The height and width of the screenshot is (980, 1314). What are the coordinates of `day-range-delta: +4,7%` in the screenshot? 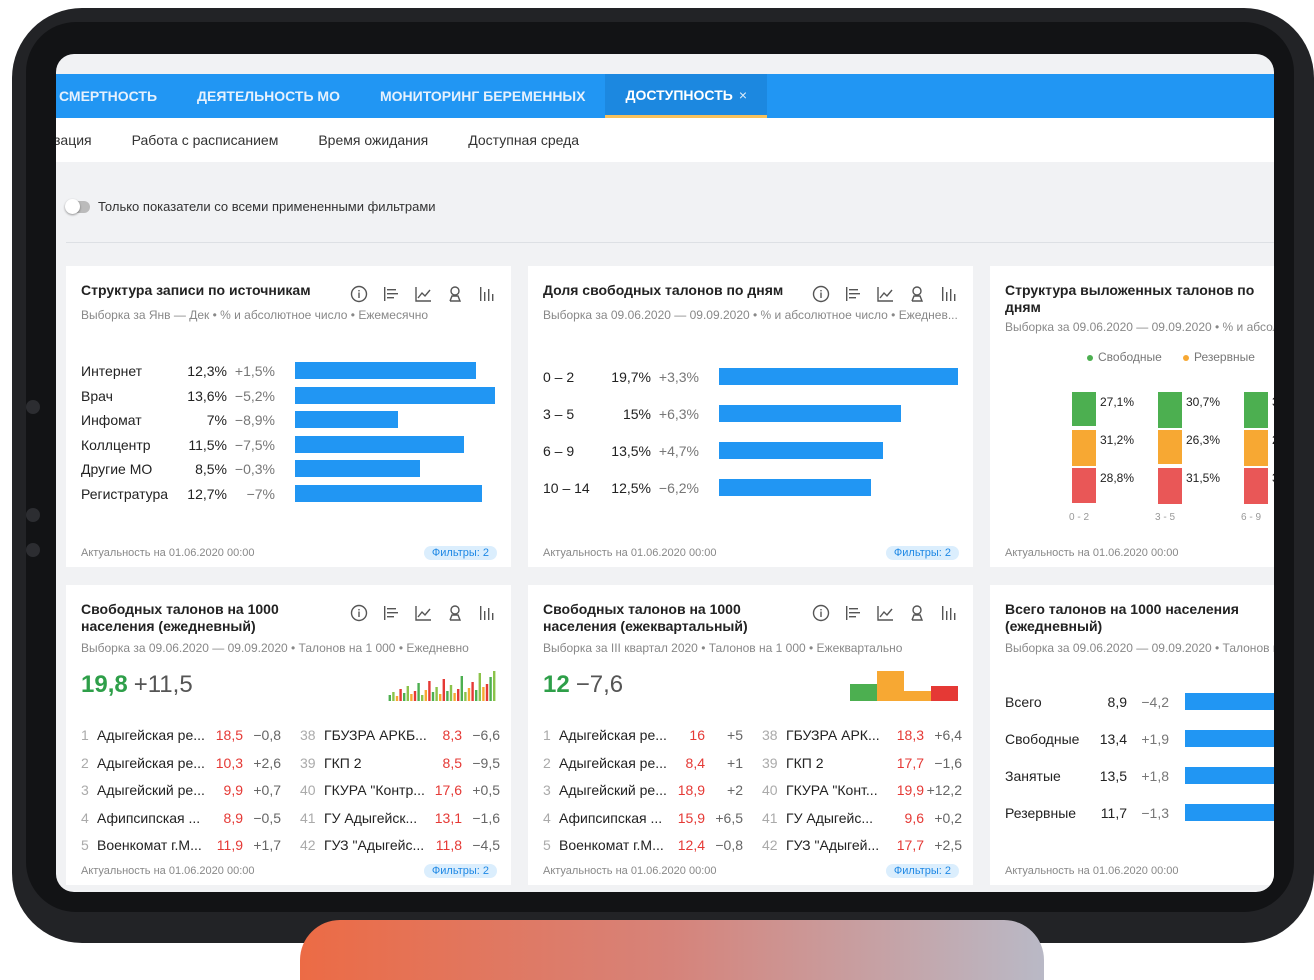 It's located at (678, 451).